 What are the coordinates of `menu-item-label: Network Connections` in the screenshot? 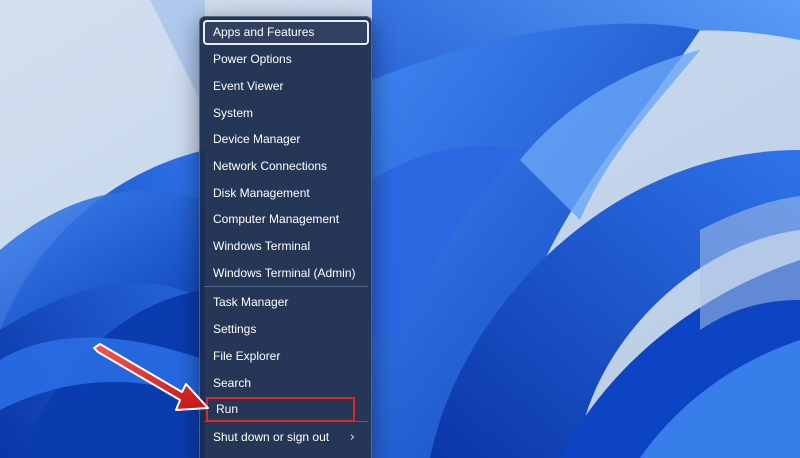 It's located at (270, 166).